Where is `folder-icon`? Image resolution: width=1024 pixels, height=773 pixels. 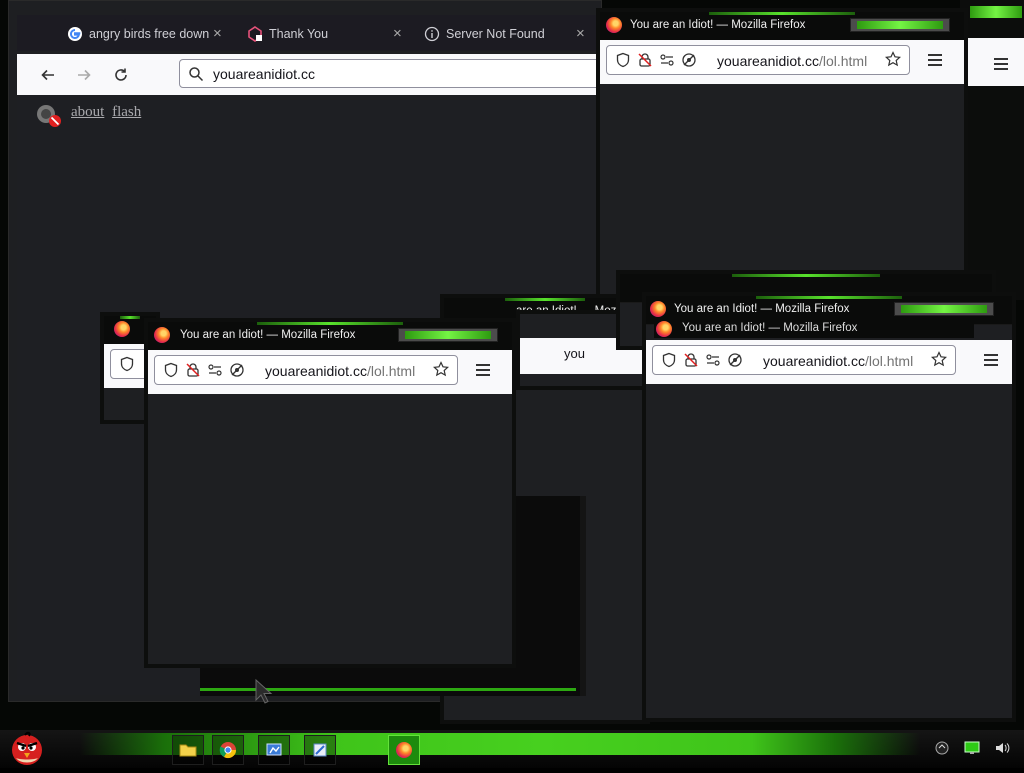
folder-icon is located at coordinates (188, 750).